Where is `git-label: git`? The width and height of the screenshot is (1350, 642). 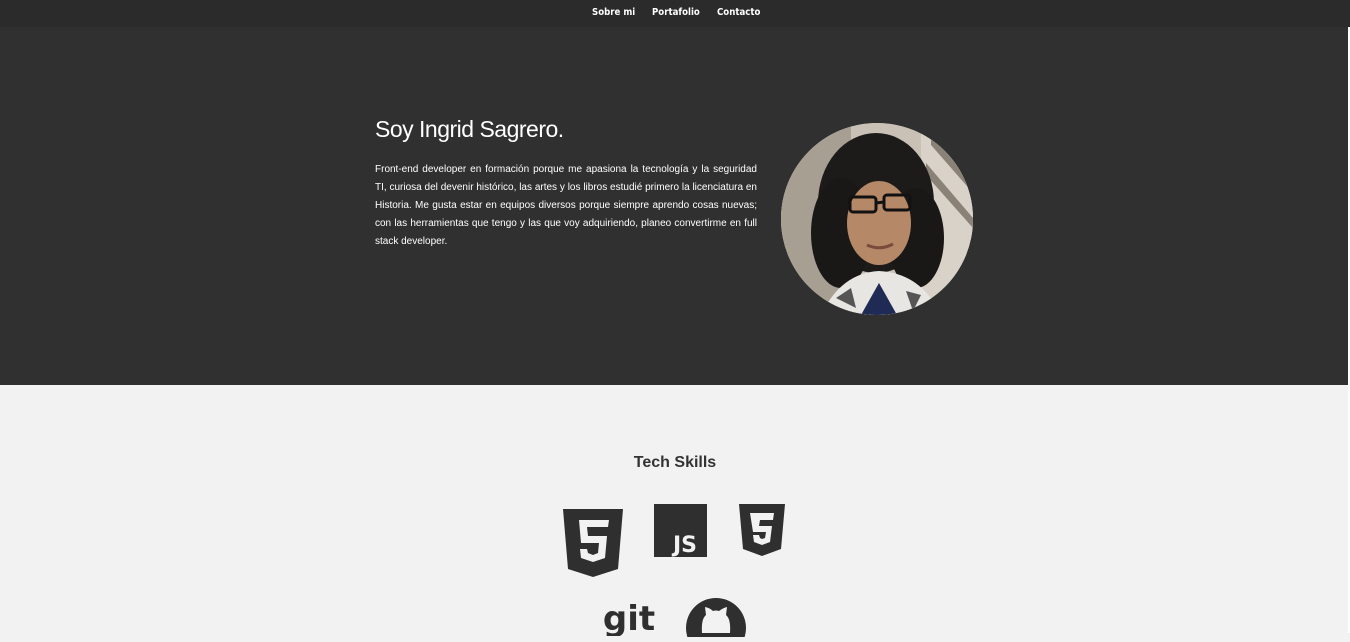 git-label: git is located at coordinates (629, 617).